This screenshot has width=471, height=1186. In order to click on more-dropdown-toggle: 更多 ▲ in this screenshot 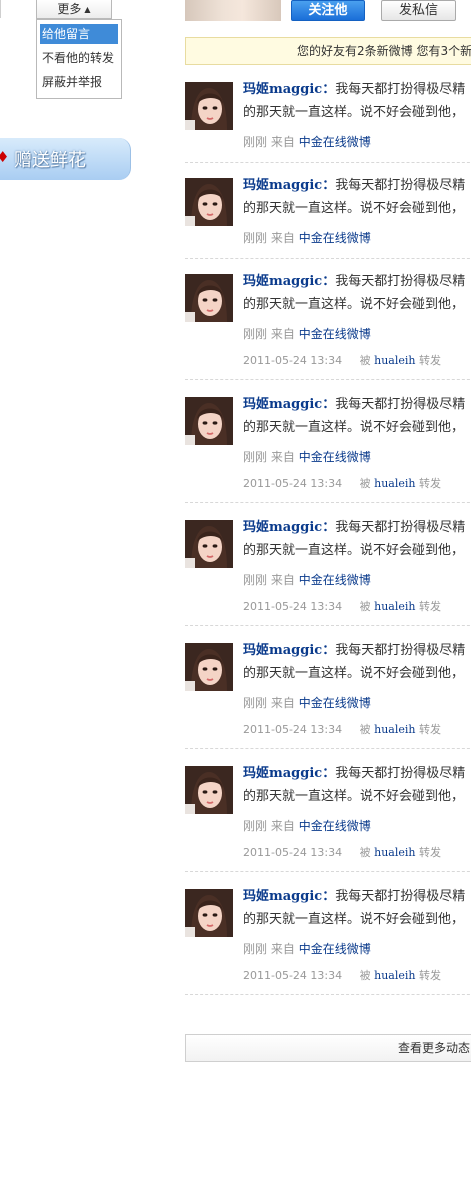, I will do `click(74, 9)`.